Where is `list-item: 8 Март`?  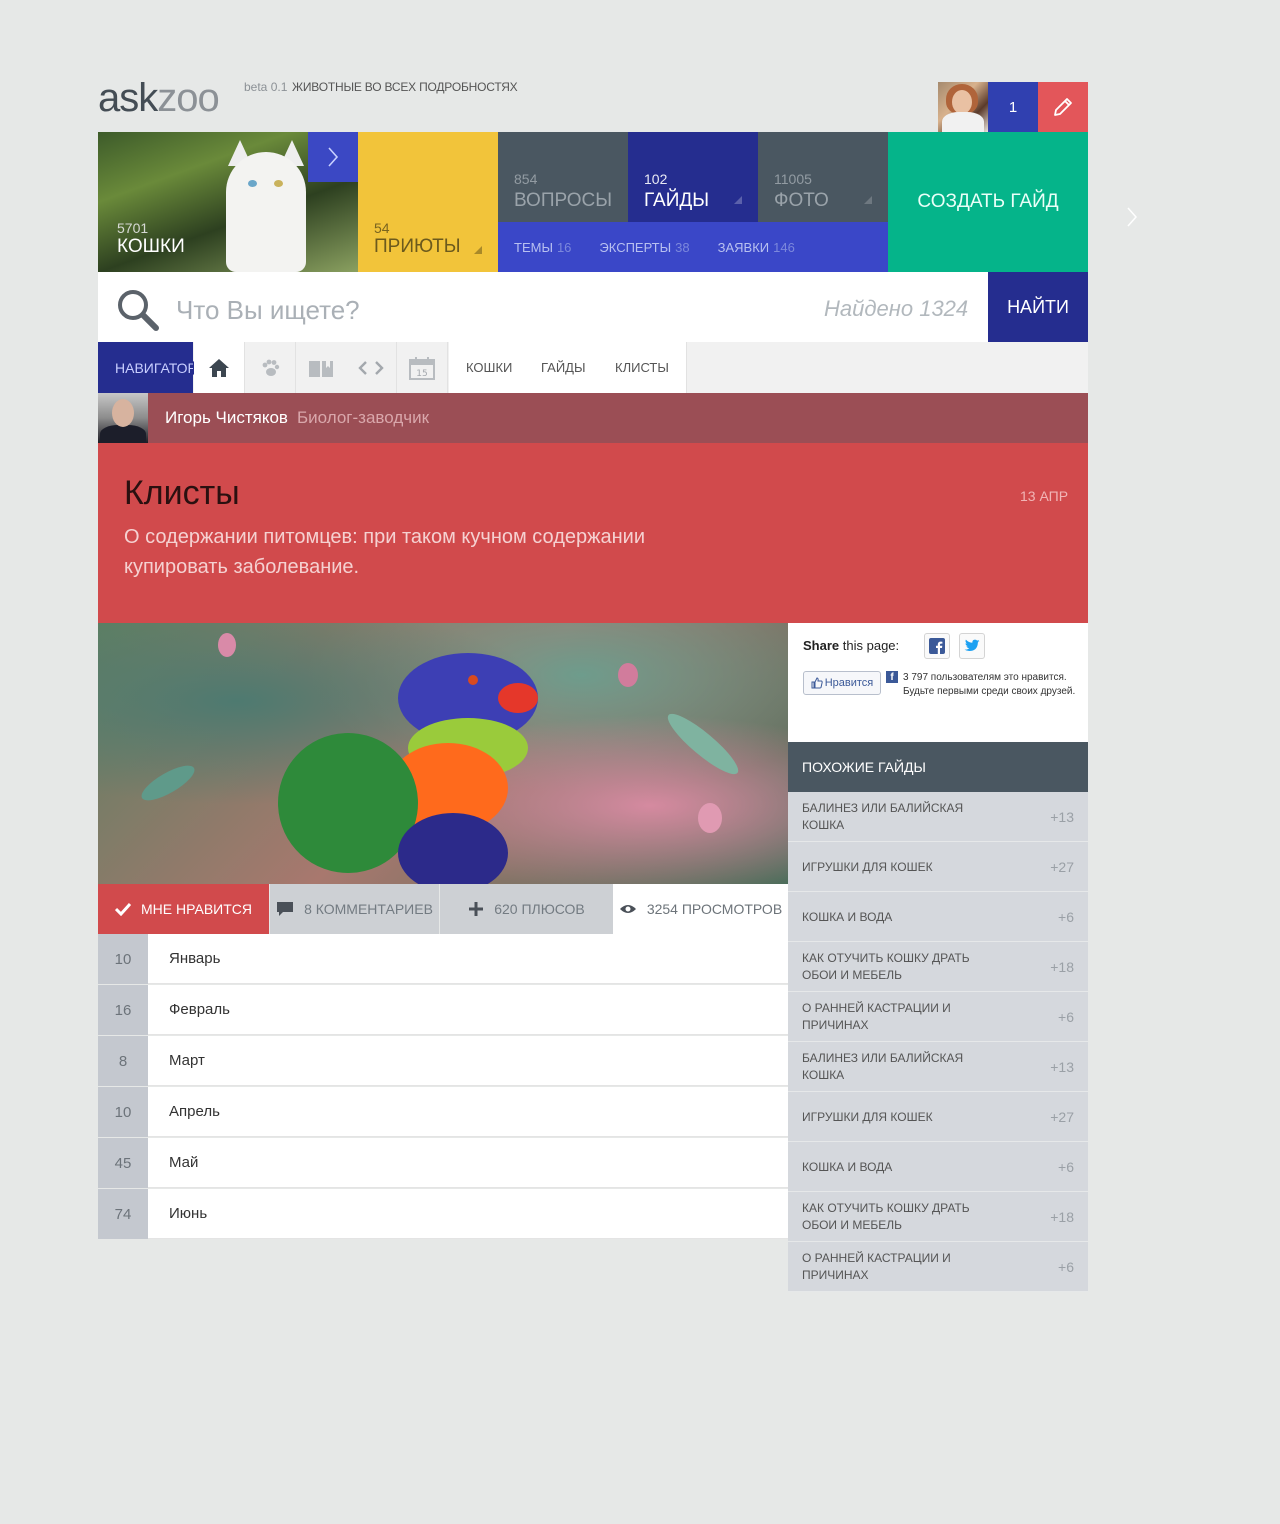 list-item: 8 Март is located at coordinates (443, 1061).